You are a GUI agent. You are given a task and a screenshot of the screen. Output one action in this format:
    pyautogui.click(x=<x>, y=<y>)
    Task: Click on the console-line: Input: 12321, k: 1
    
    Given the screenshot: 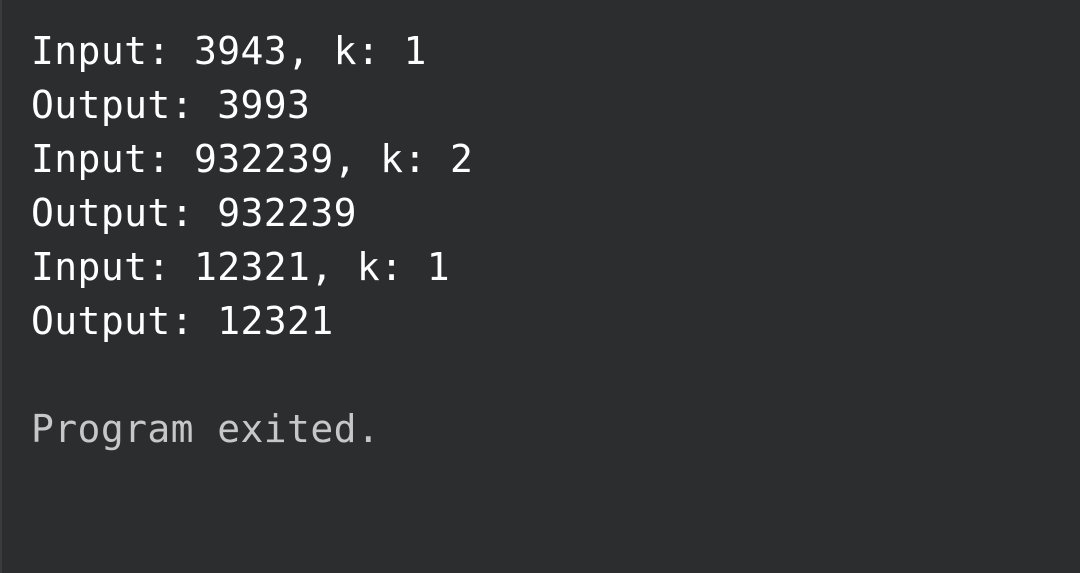 What is the action you would take?
    pyautogui.click(x=241, y=267)
    